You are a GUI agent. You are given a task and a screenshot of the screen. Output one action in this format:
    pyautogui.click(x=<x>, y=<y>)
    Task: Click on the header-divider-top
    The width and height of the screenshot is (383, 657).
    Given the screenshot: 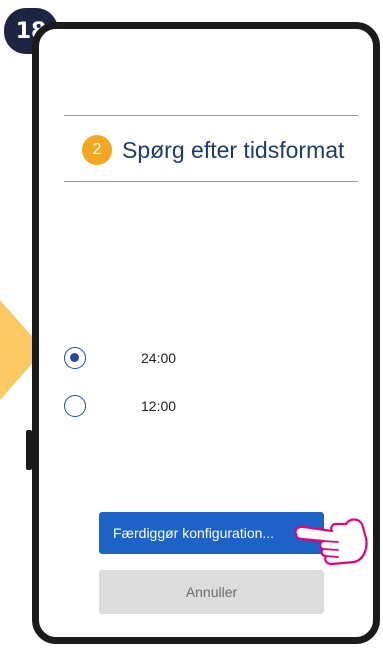 What is the action you would take?
    pyautogui.click(x=211, y=115)
    